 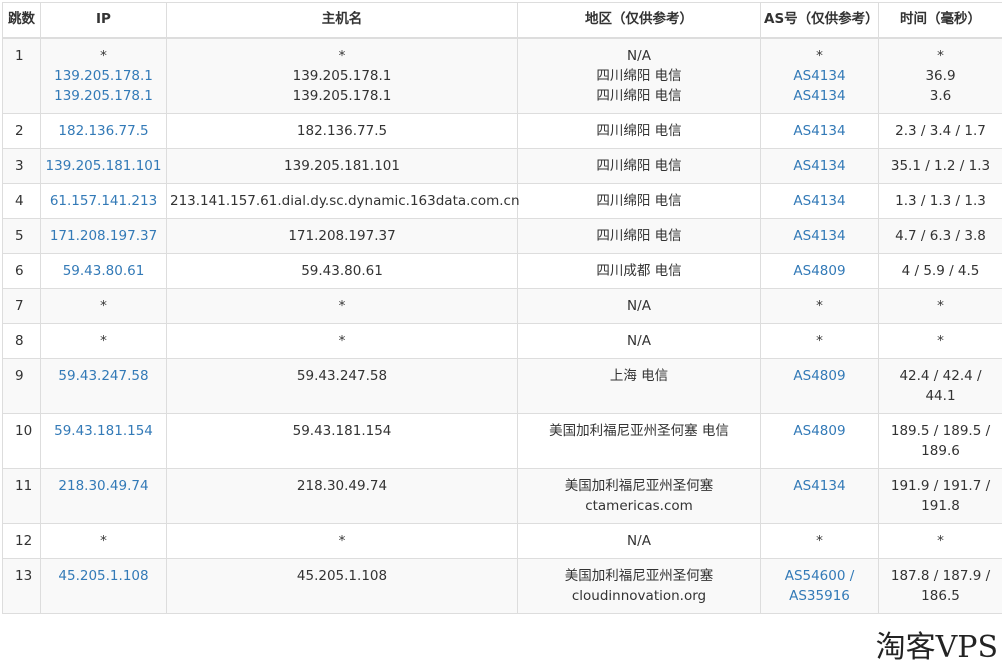 I want to click on region-value: 美国加利福尼亚州圣何塞 电信, so click(x=639, y=431).